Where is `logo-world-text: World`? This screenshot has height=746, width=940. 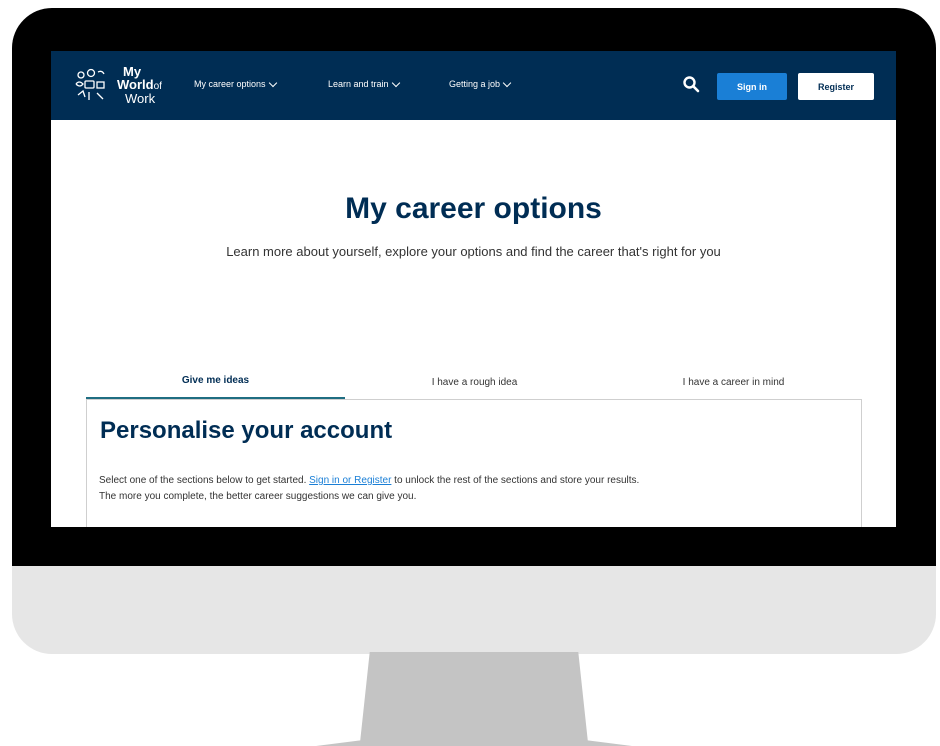 logo-world-text: World is located at coordinates (135, 84).